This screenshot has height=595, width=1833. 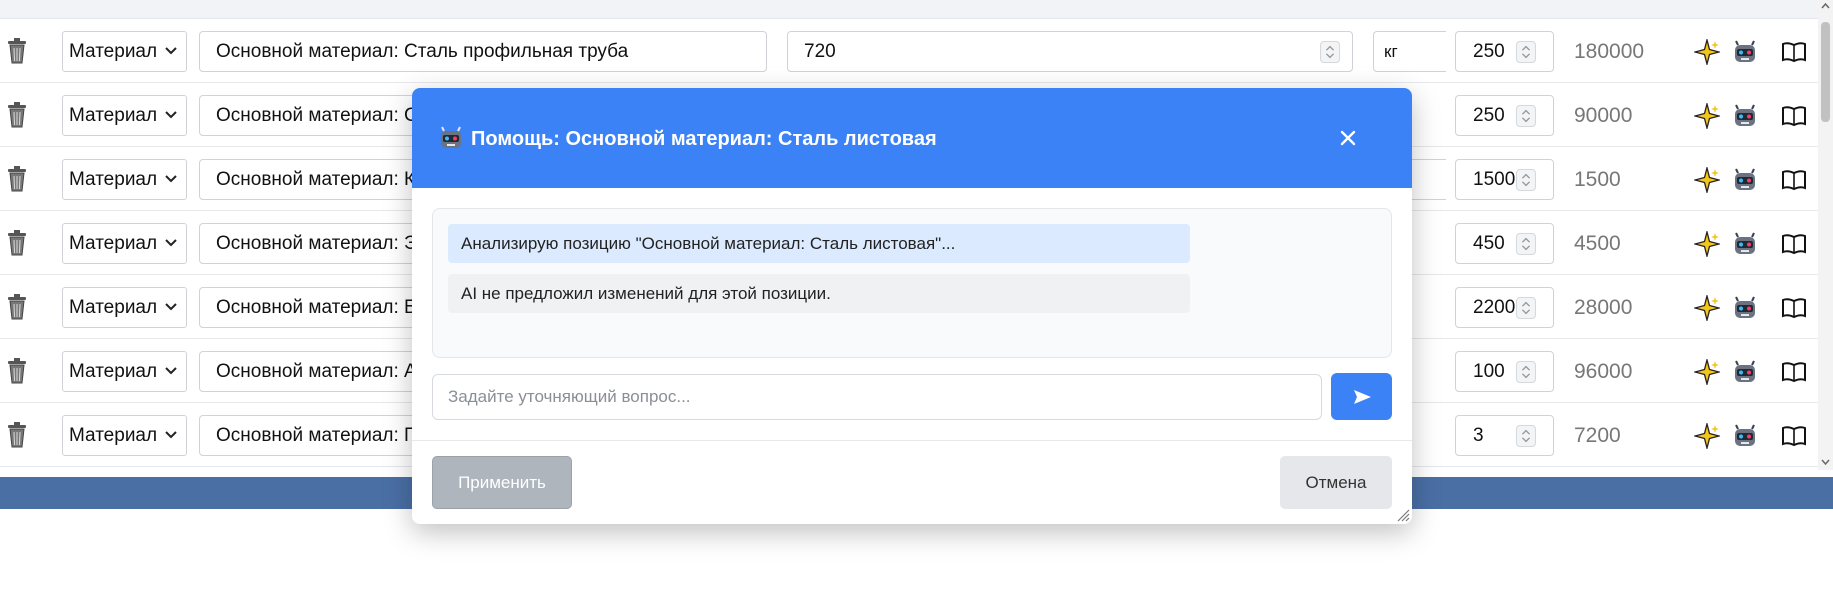 What do you see at coordinates (1504, 435) in the screenshot?
I see `price-input: 3` at bounding box center [1504, 435].